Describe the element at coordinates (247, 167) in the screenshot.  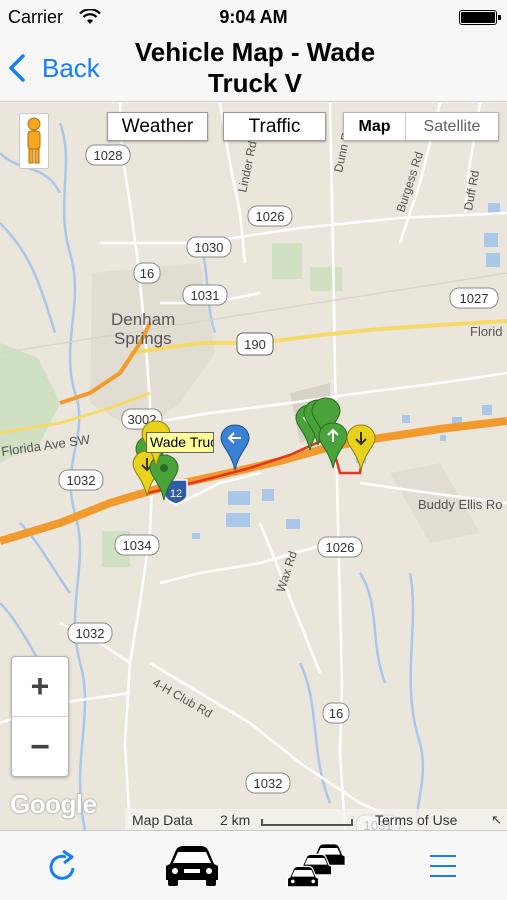
I see `svg-text: Linder Rd` at that location.